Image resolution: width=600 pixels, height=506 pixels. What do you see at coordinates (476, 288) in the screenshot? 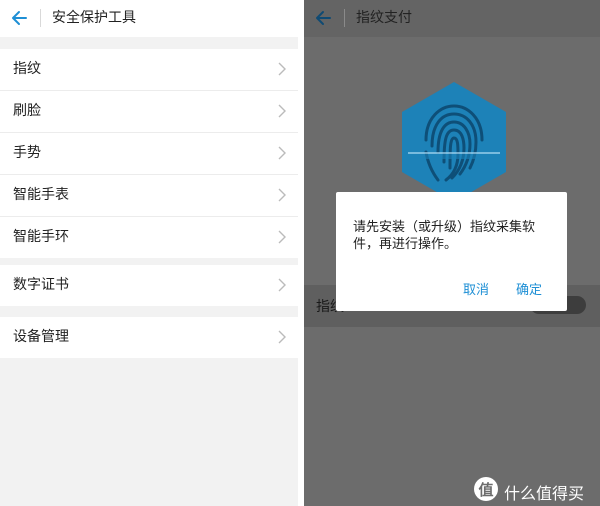
I see `cancel-button: 取消` at bounding box center [476, 288].